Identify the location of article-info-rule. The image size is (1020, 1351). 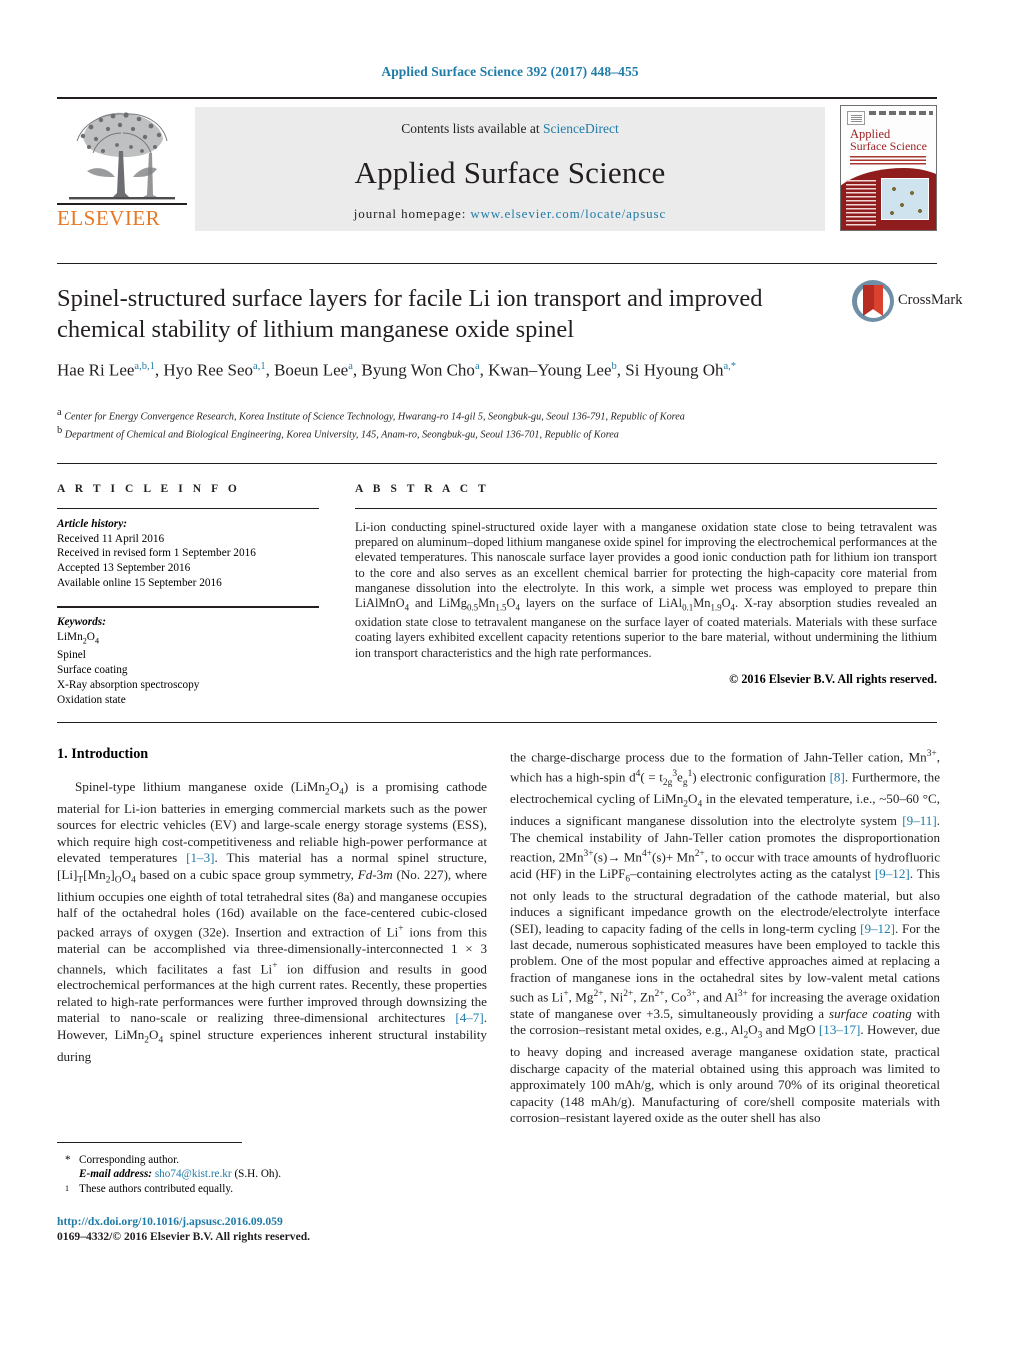
(188, 509).